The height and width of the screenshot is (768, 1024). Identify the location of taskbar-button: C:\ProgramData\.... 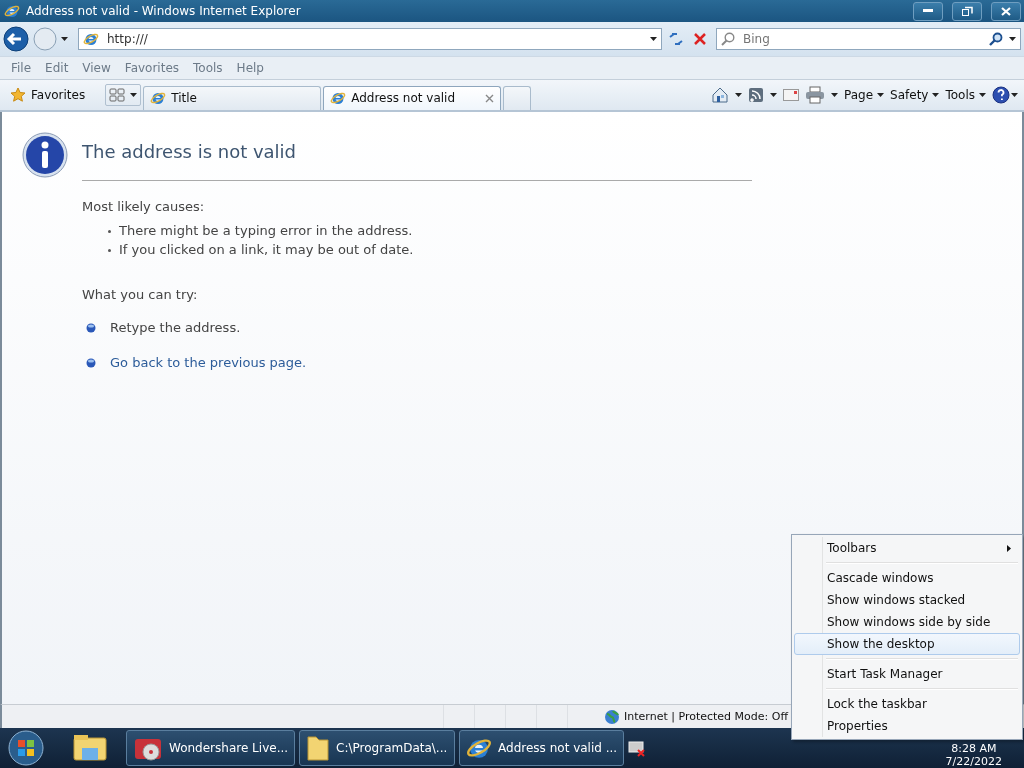
(377, 748).